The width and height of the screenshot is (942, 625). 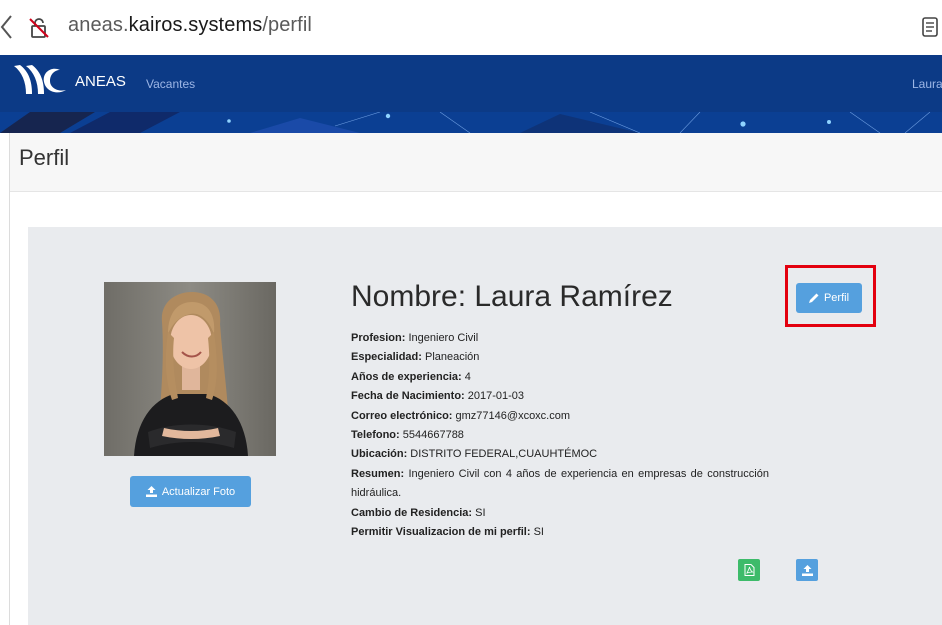 I want to click on detail-especialidad: Especialidad: Planeación, so click(x=560, y=357).